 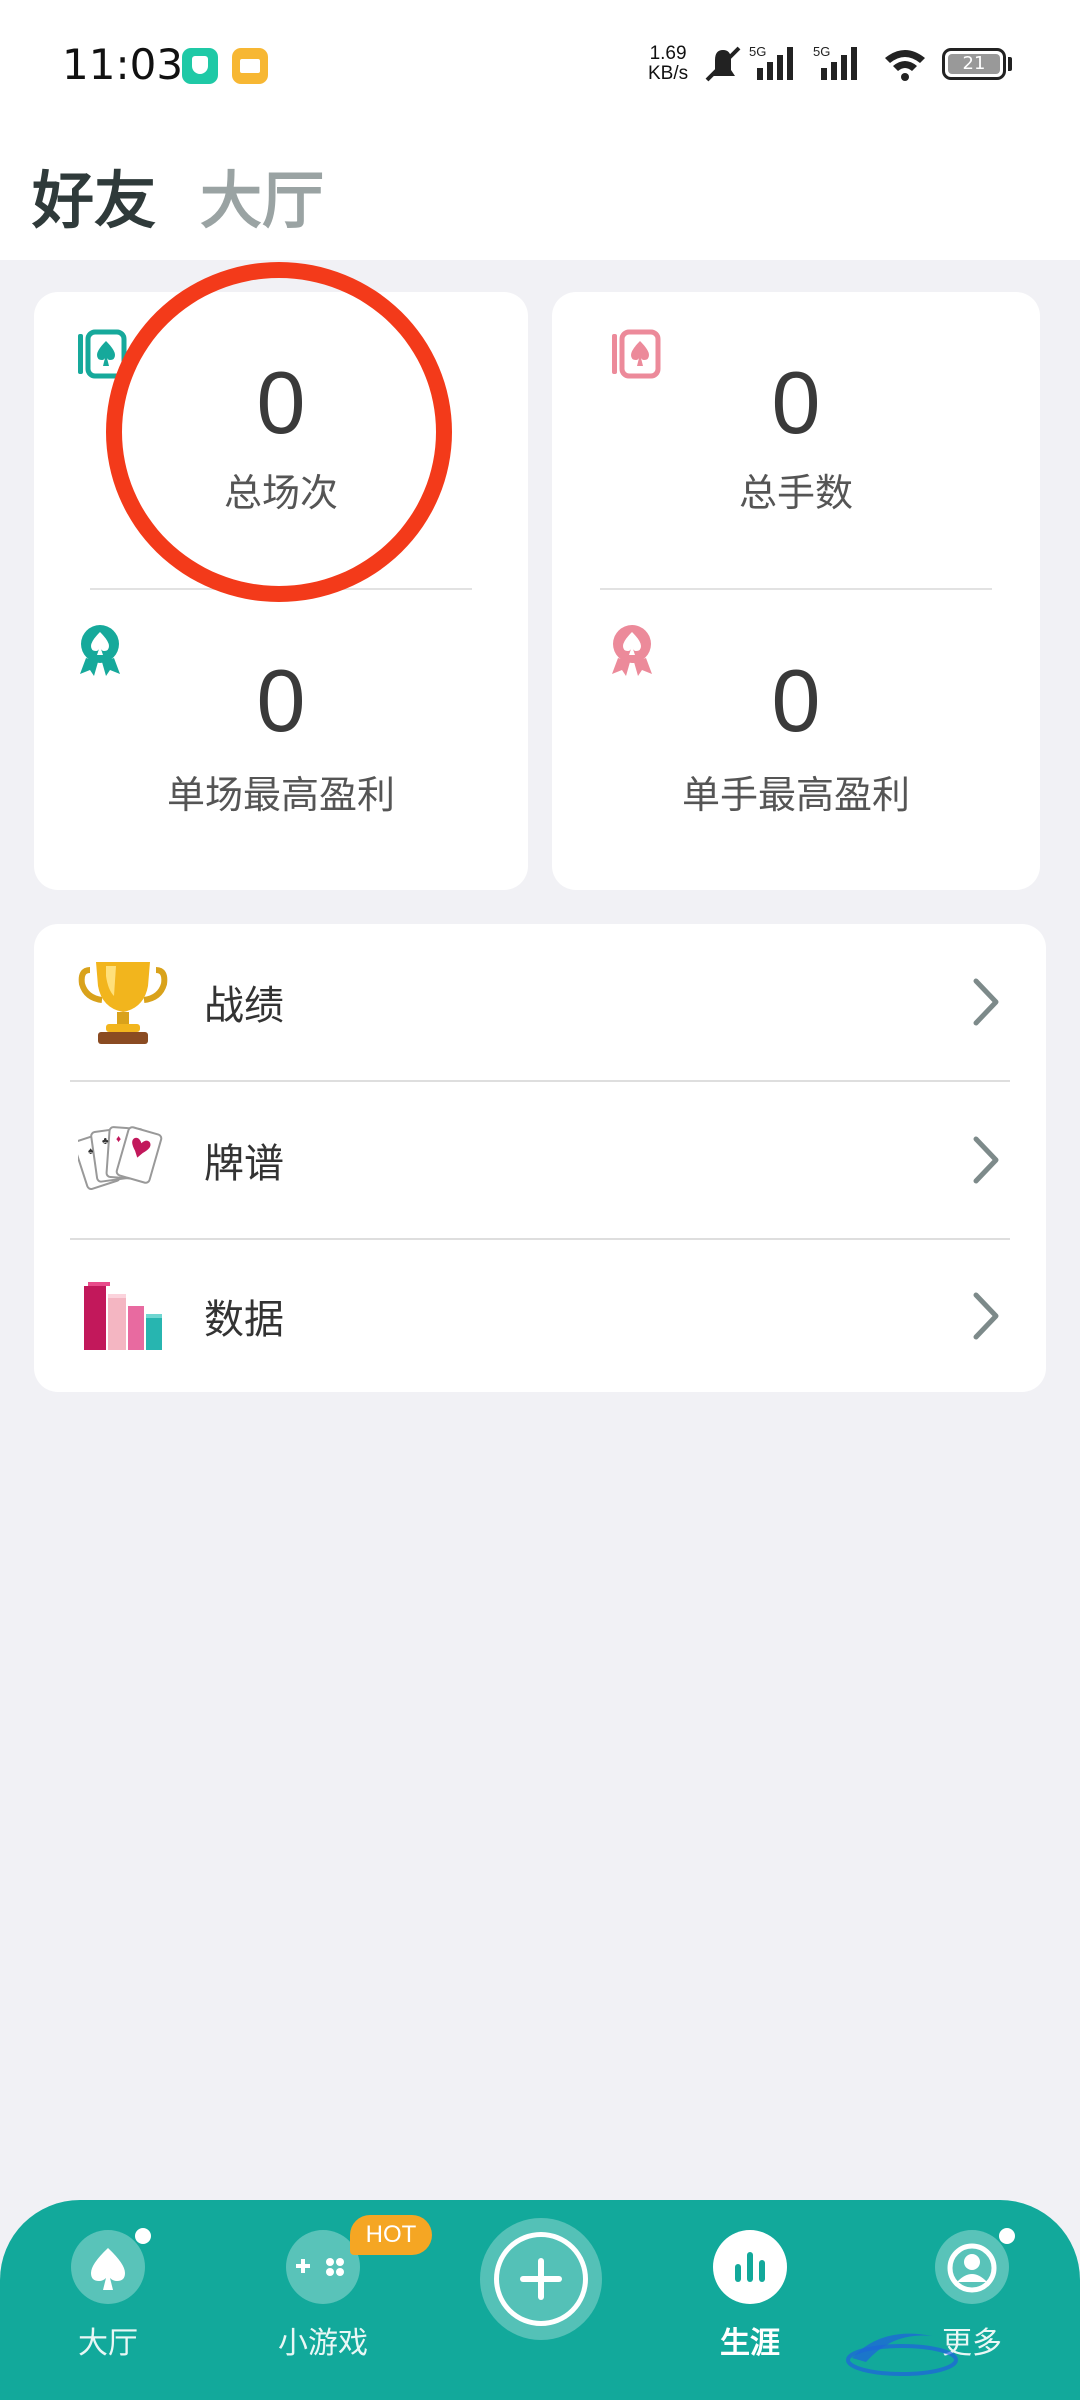 I want to click on max-session-profit-value: 0, so click(x=281, y=700).